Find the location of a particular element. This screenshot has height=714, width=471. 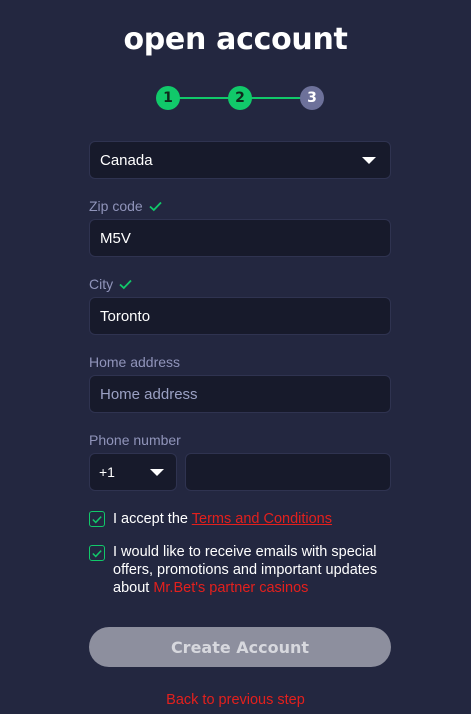

partner-casinos-link: Mr.Bet's partner casinos is located at coordinates (230, 588).